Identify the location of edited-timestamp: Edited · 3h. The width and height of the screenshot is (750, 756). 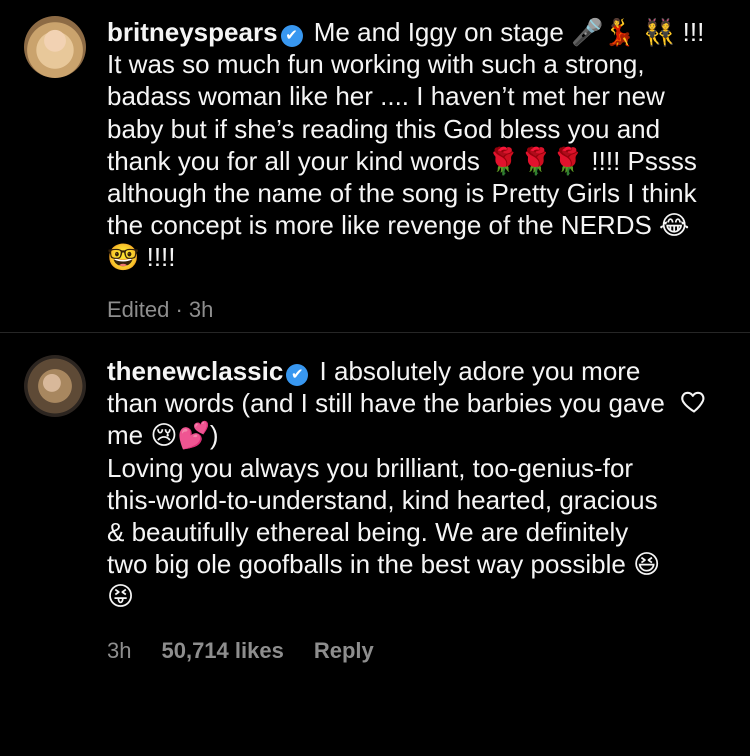
(160, 309).